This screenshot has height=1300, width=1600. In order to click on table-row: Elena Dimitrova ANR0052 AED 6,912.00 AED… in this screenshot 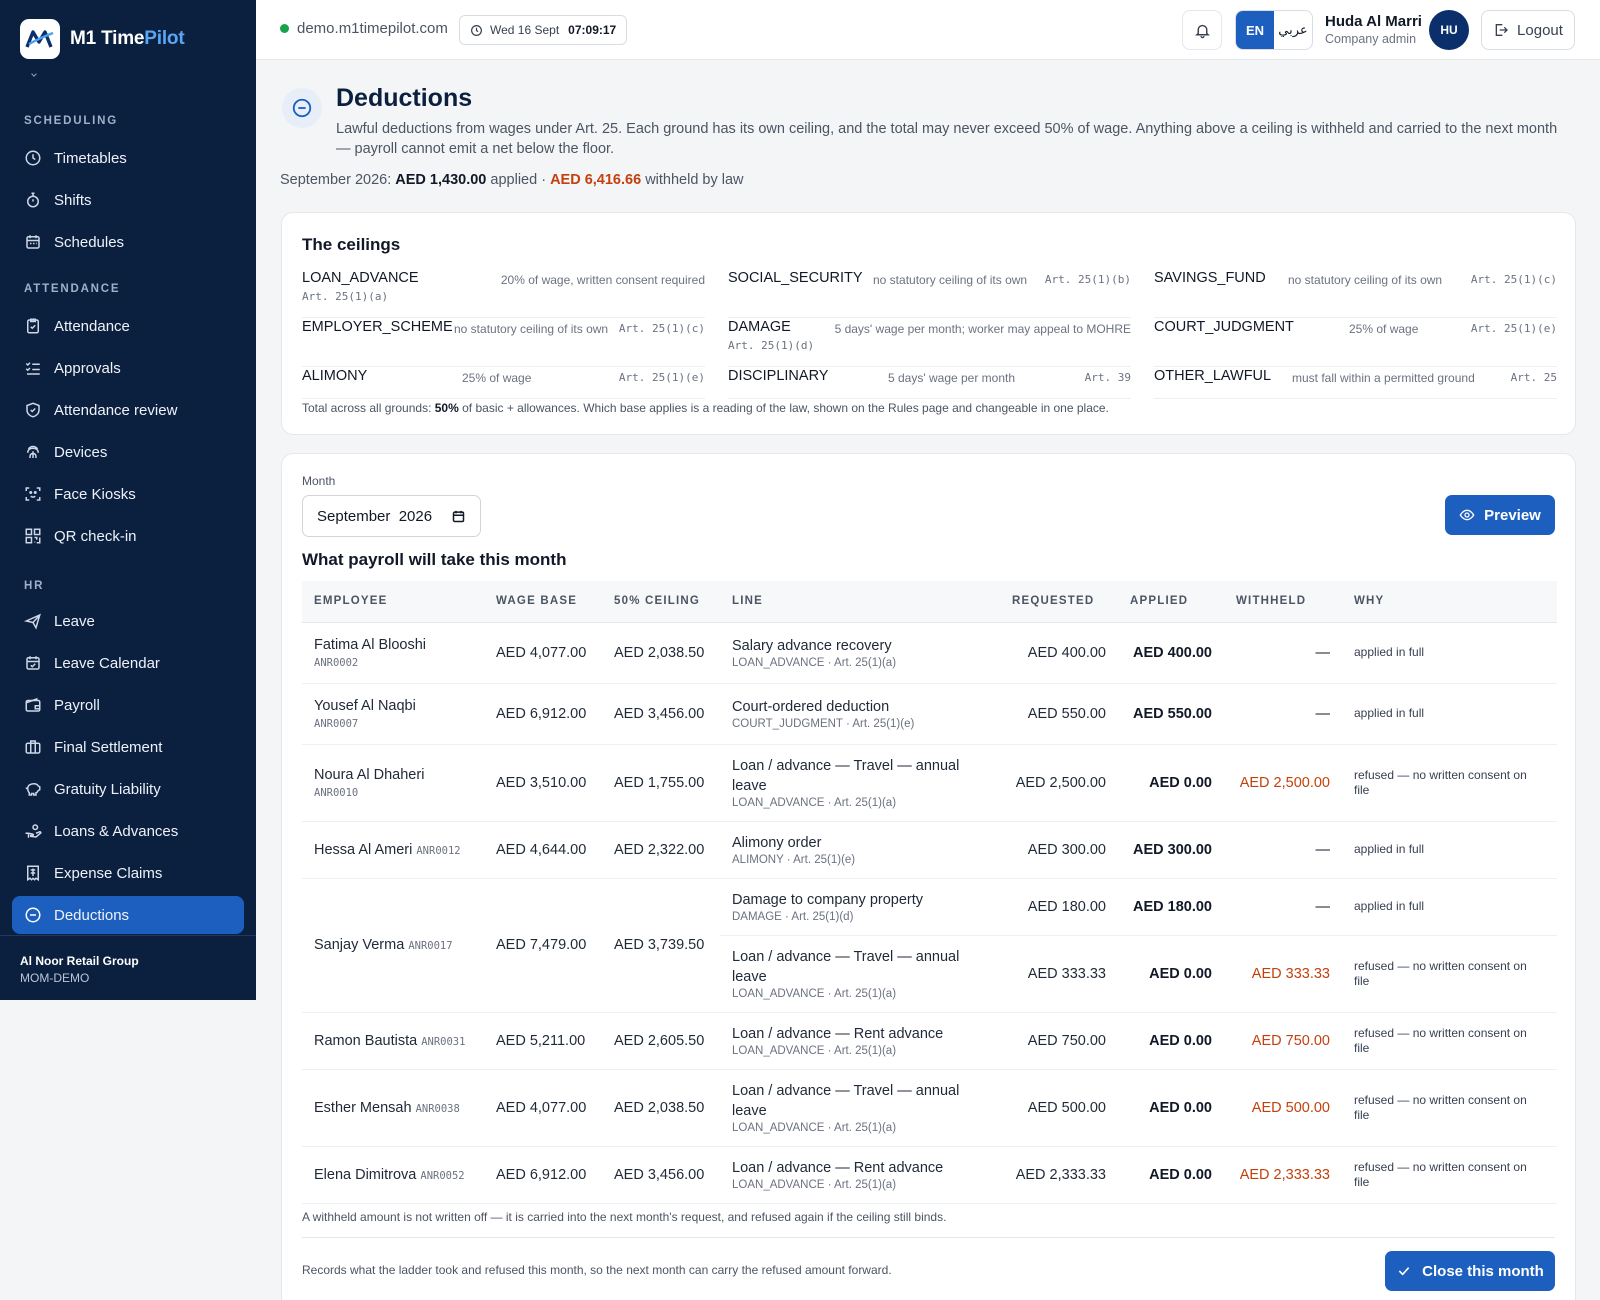, I will do `click(929, 1175)`.